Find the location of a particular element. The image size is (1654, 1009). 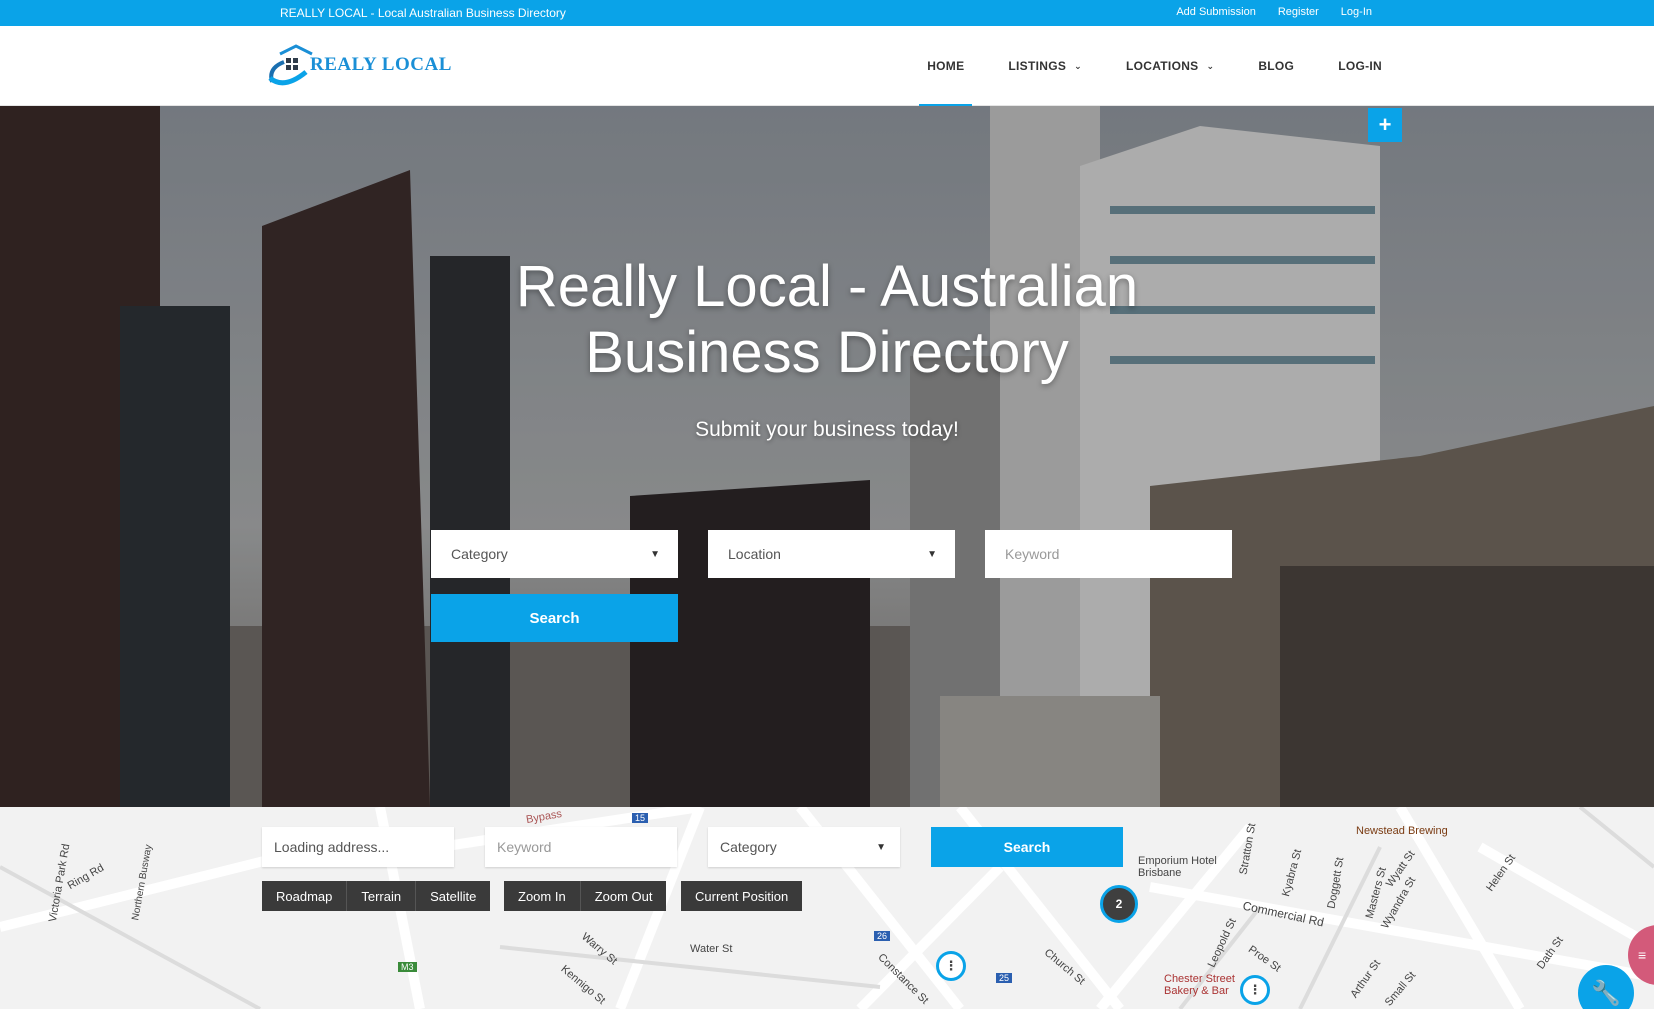

map-label-water: Water St is located at coordinates (711, 949).